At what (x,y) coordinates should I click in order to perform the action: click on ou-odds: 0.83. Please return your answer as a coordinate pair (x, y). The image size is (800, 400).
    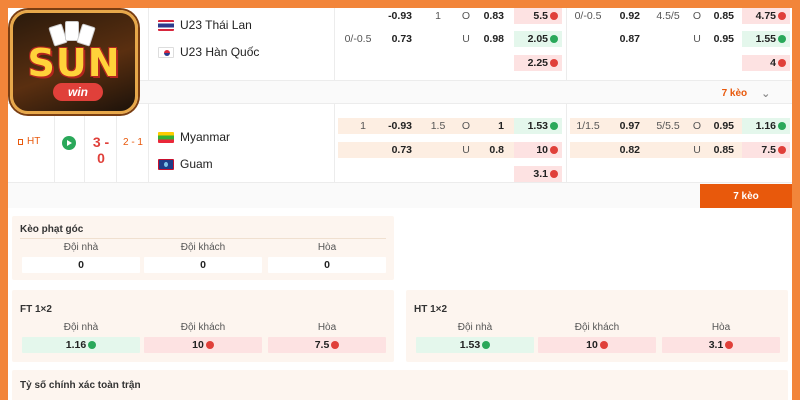
    Looking at the image, I should click on (492, 16).